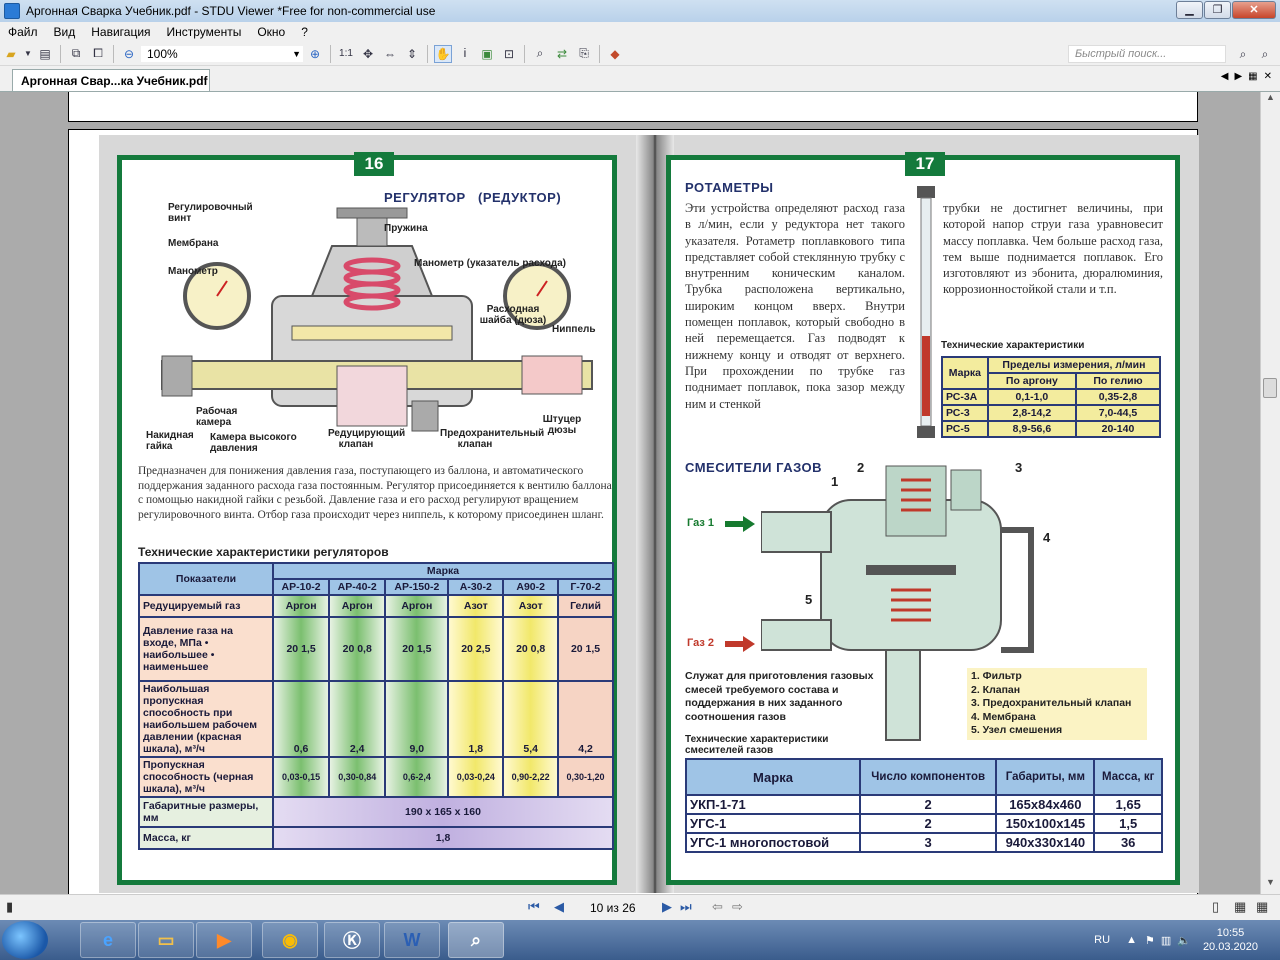 The width and height of the screenshot is (1280, 960). Describe the element at coordinates (224, 940) in the screenshot. I see `media-player-icon: ▶` at that location.